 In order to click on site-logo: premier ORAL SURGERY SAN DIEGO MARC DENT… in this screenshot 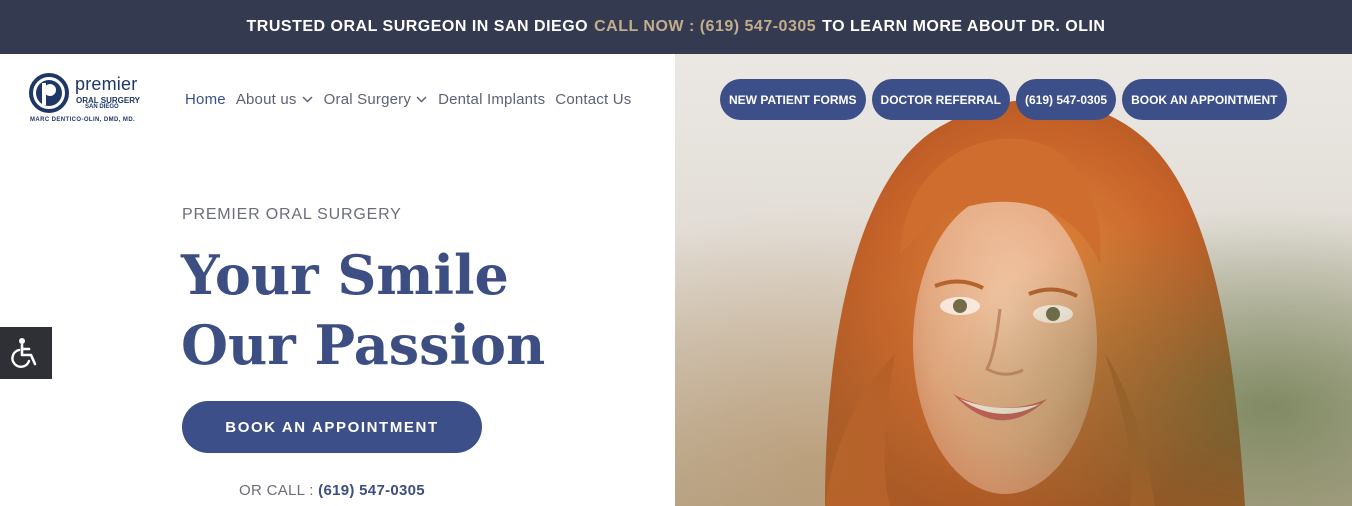, I will do `click(91, 100)`.